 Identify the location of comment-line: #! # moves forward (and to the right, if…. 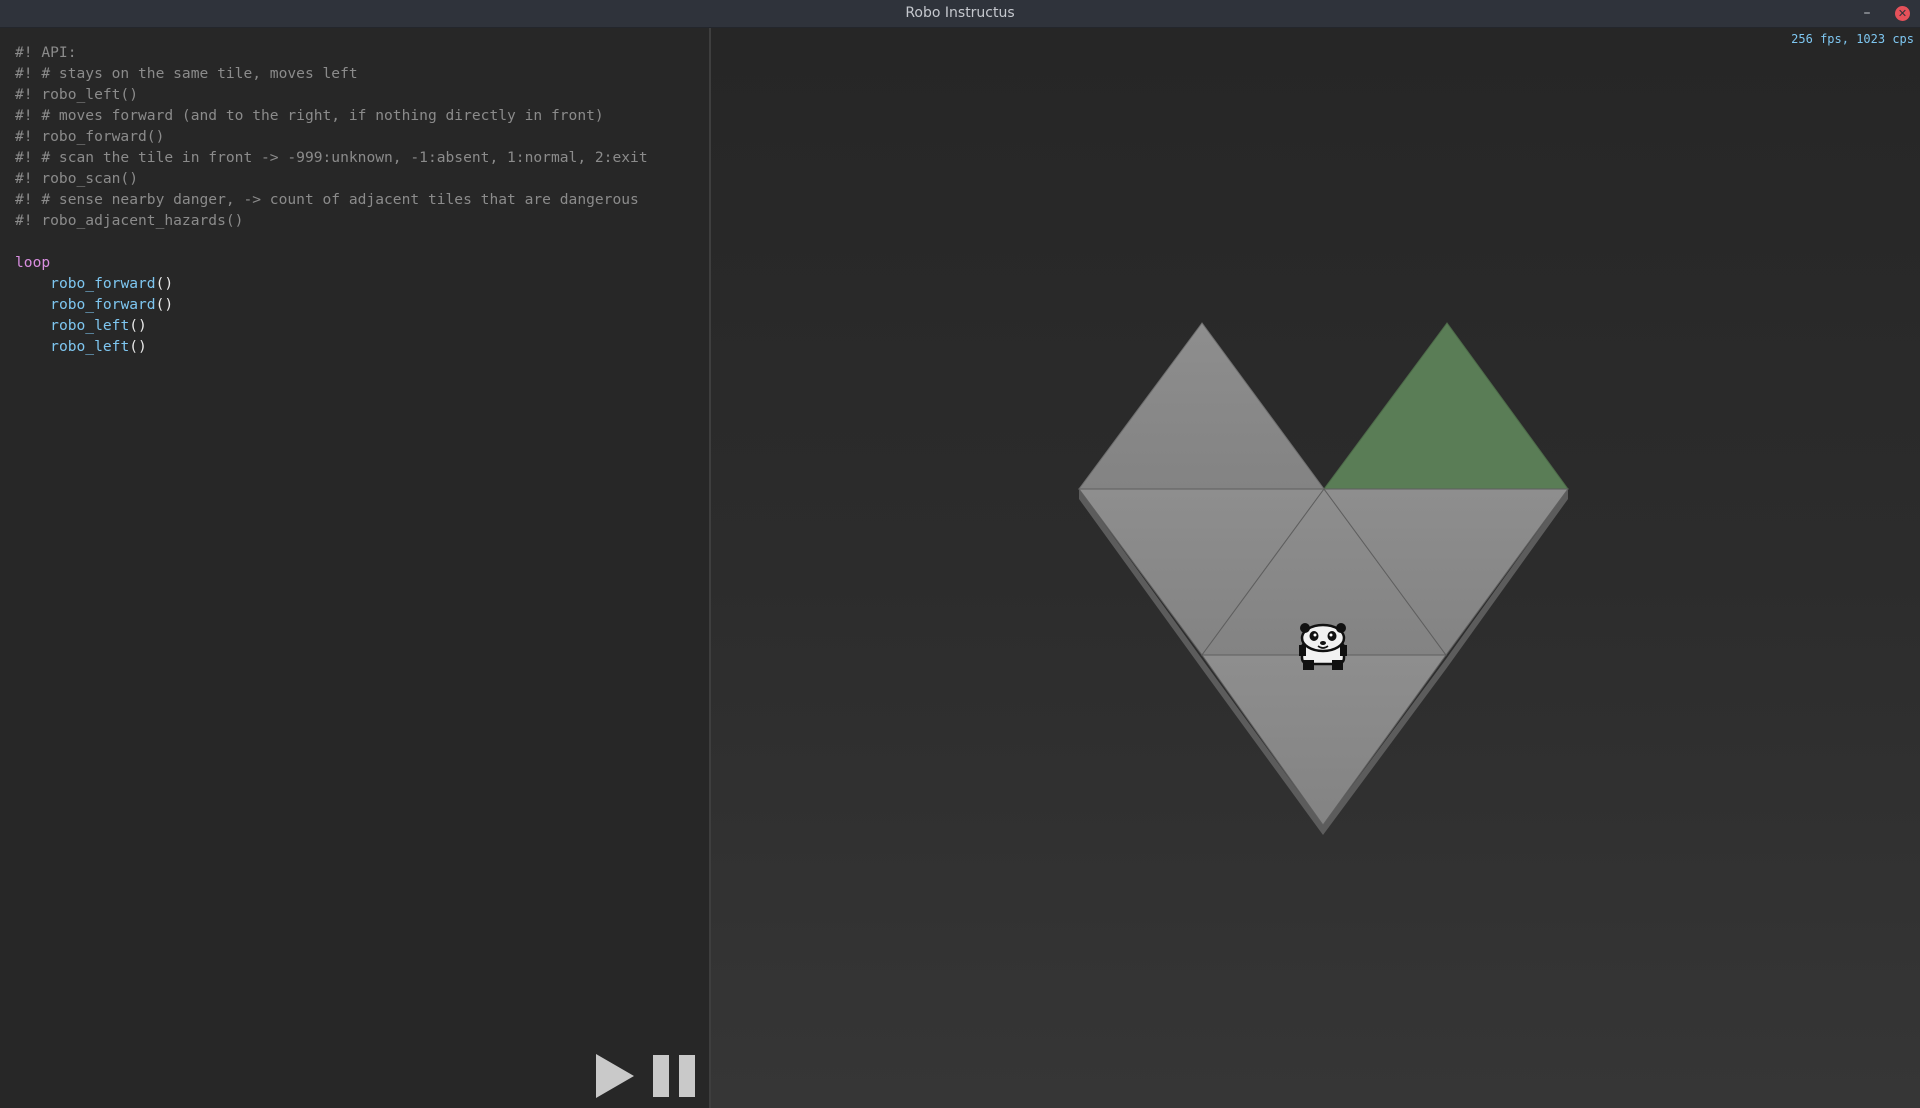
(309, 115).